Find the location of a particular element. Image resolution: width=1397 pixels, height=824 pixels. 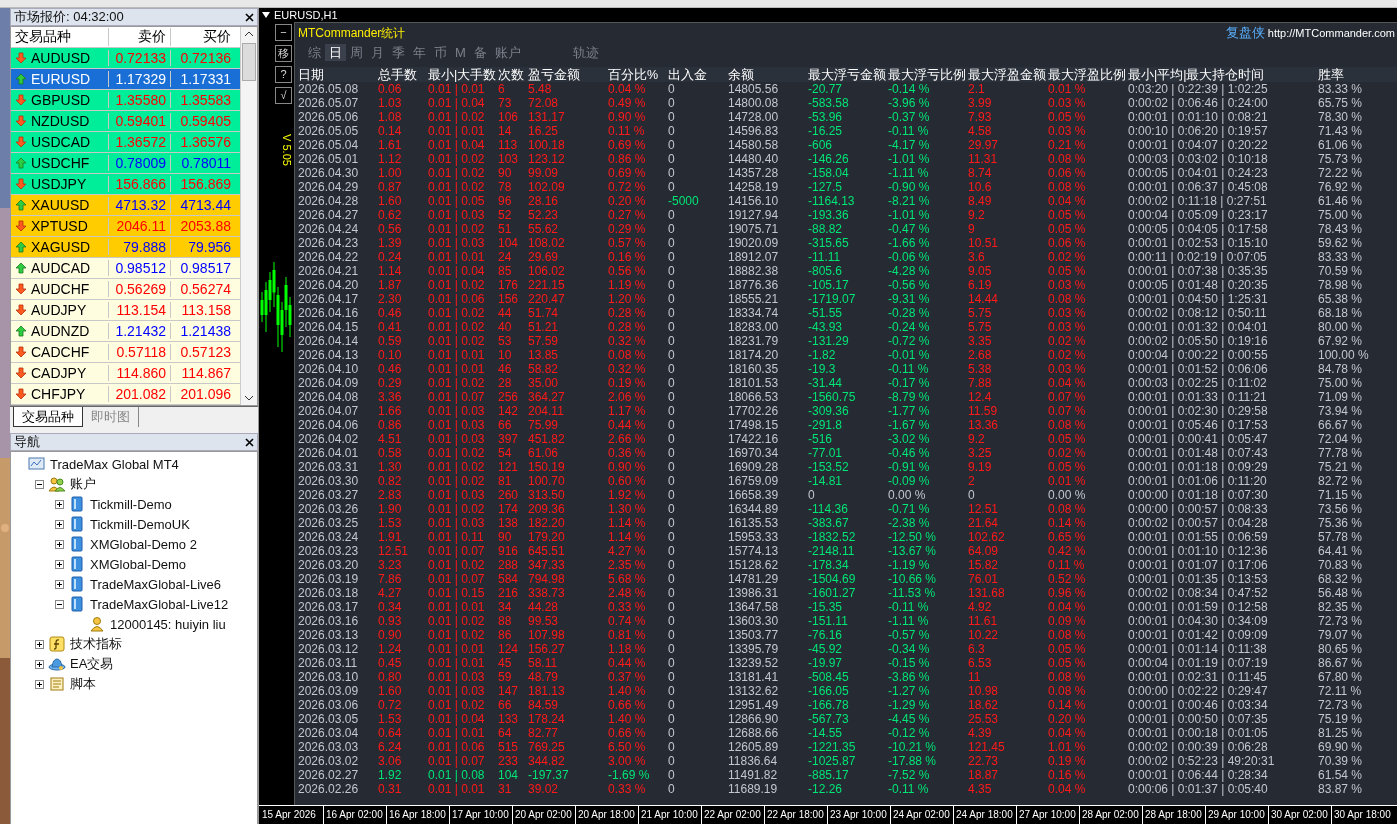

toolbar-button: − is located at coordinates (283, 32).